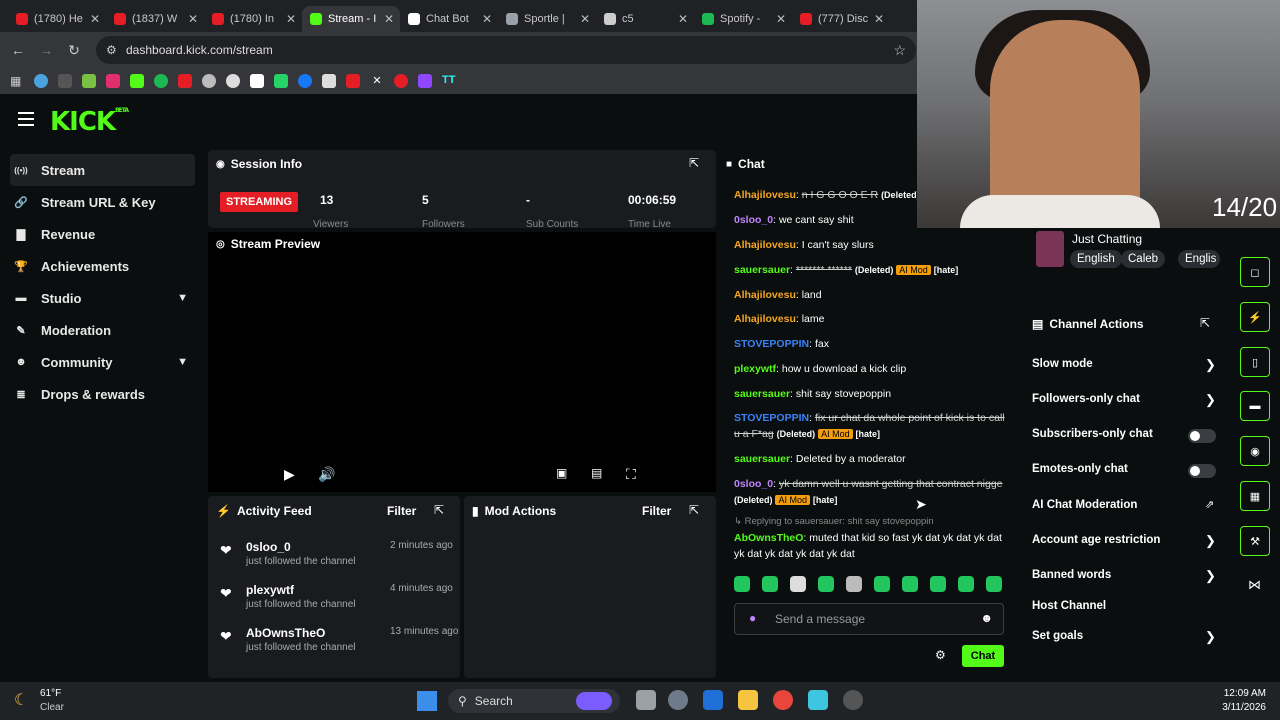 This screenshot has height=720, width=1280. Describe the element at coordinates (1255, 272) in the screenshot. I see `clip-icon: ◻` at that location.